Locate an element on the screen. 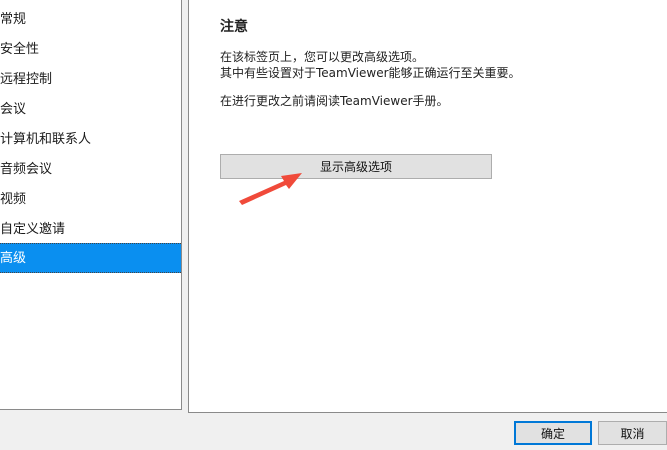 This screenshot has height=450, width=667. sidebar-item-meeting: 会议 is located at coordinates (90, 110).